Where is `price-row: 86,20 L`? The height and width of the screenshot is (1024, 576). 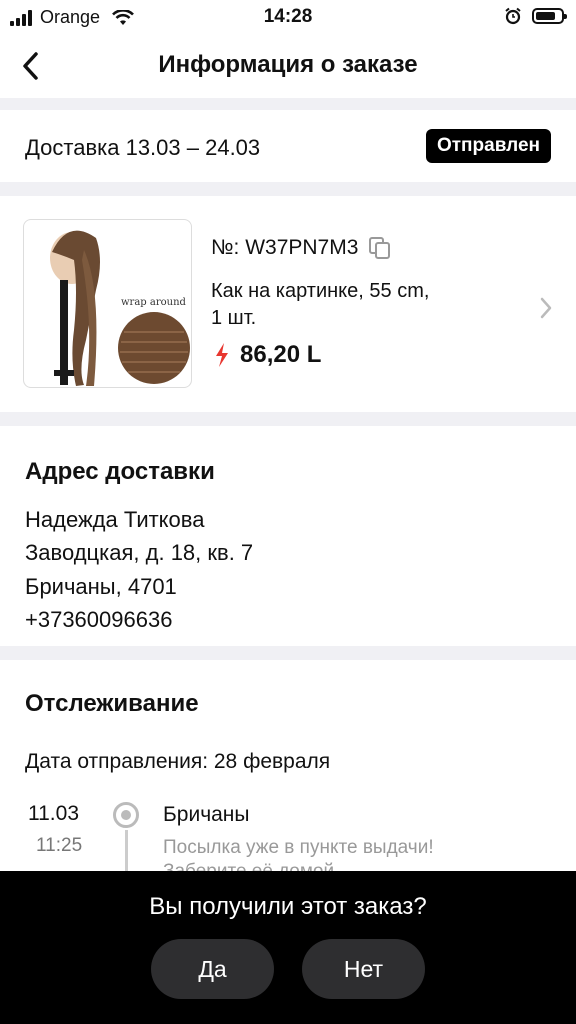 price-row: 86,20 L is located at coordinates (267, 355).